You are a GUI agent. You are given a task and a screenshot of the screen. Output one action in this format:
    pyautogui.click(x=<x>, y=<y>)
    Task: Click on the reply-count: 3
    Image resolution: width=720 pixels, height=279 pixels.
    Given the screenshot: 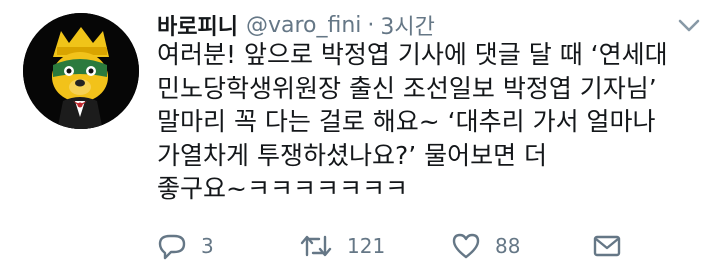 What is the action you would take?
    pyautogui.click(x=207, y=246)
    